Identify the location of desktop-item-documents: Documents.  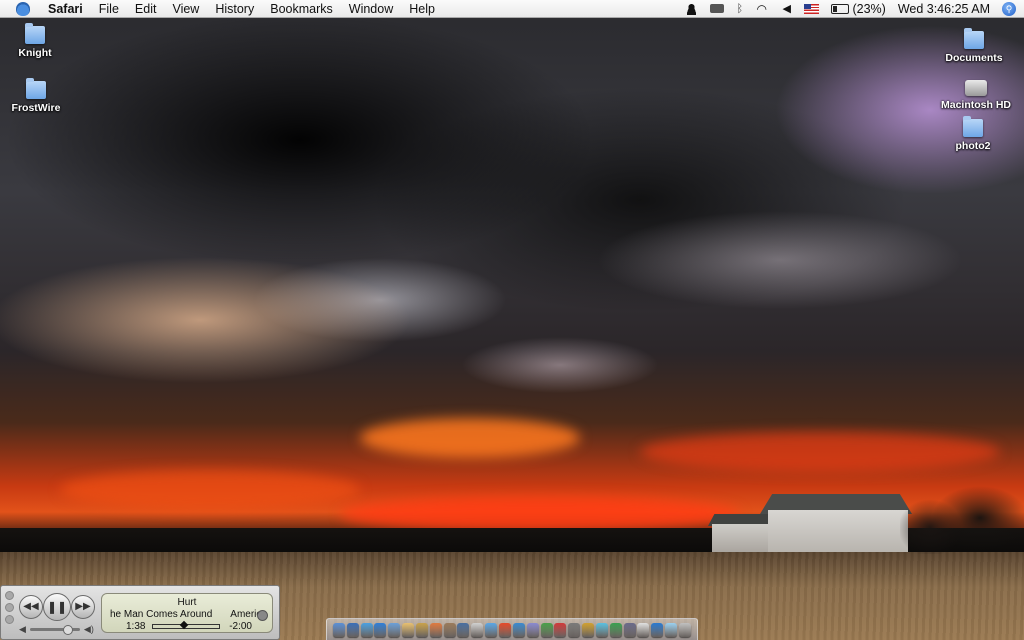
(974, 46).